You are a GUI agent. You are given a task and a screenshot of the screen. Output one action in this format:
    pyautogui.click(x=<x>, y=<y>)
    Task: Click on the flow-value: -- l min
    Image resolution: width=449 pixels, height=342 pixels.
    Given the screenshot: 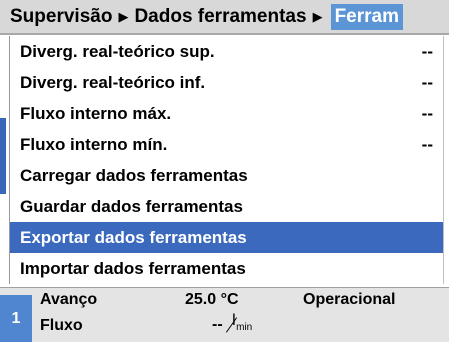 What is the action you would take?
    pyautogui.click(x=232, y=323)
    